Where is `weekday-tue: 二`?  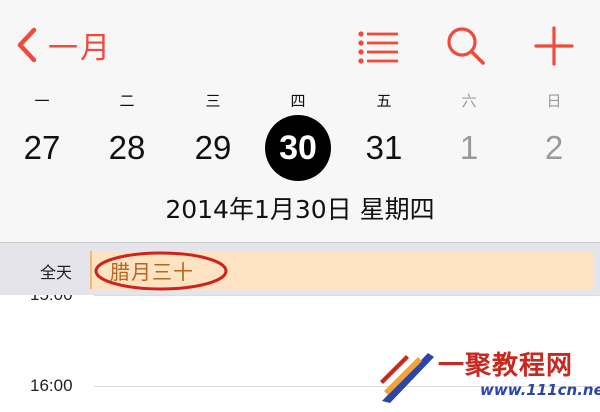
weekday-tue: 二 is located at coordinates (127, 101).